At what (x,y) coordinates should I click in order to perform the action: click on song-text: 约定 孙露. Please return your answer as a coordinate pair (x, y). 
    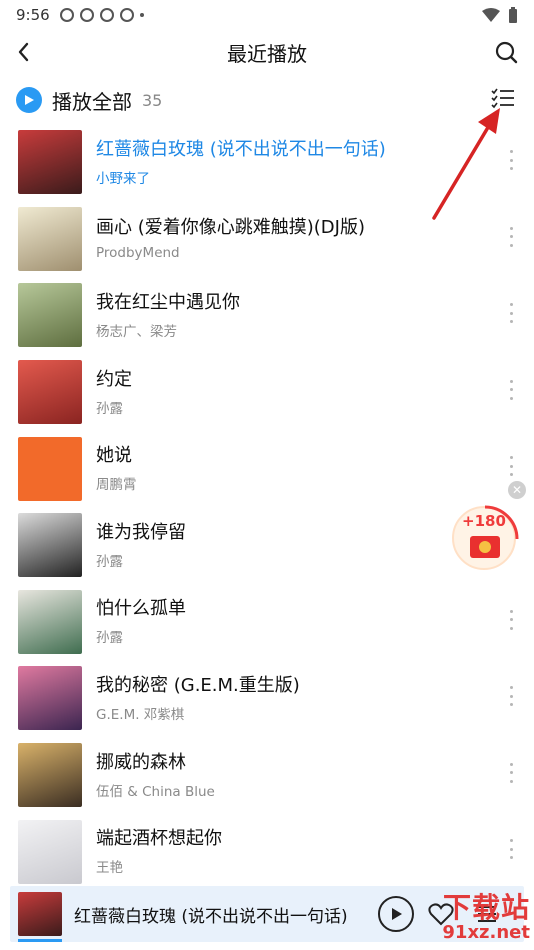
    Looking at the image, I should click on (114, 392).